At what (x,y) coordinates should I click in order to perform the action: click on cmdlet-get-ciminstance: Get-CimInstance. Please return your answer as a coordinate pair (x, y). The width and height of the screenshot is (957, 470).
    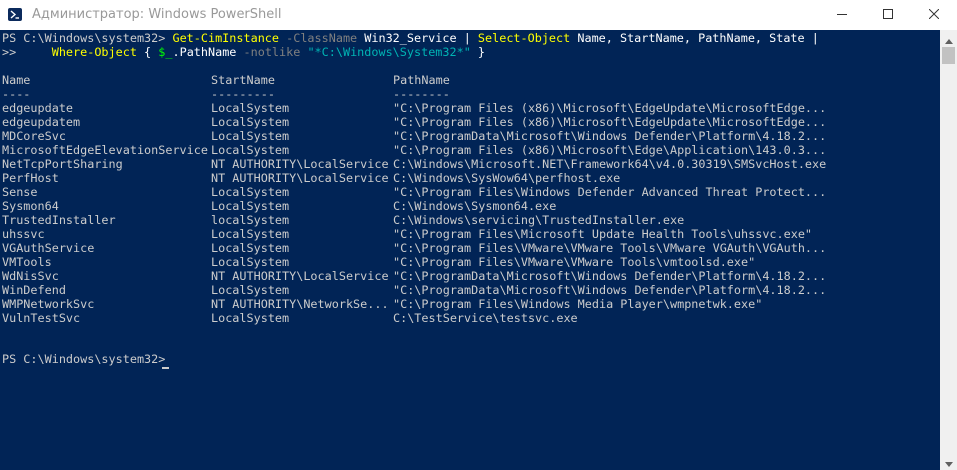
    Looking at the image, I should click on (226, 38).